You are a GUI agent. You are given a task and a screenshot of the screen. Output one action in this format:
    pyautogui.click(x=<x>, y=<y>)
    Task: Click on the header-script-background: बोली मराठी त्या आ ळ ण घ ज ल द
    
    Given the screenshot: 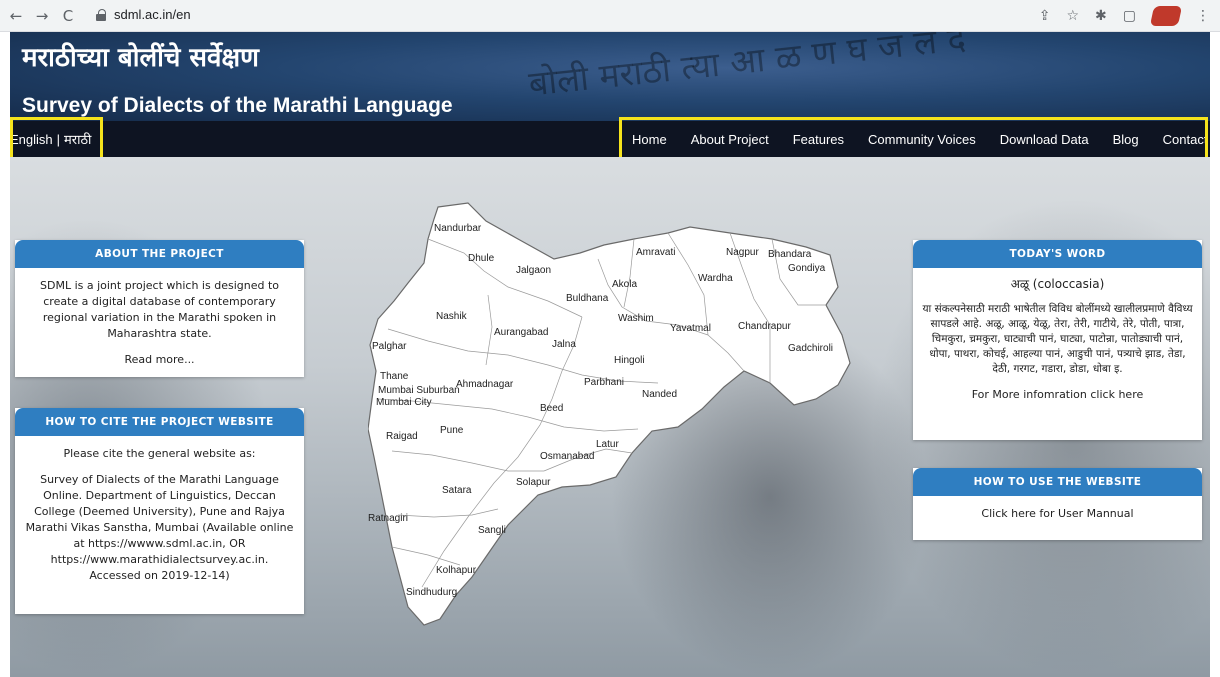 What is the action you would take?
    pyautogui.click(x=747, y=68)
    